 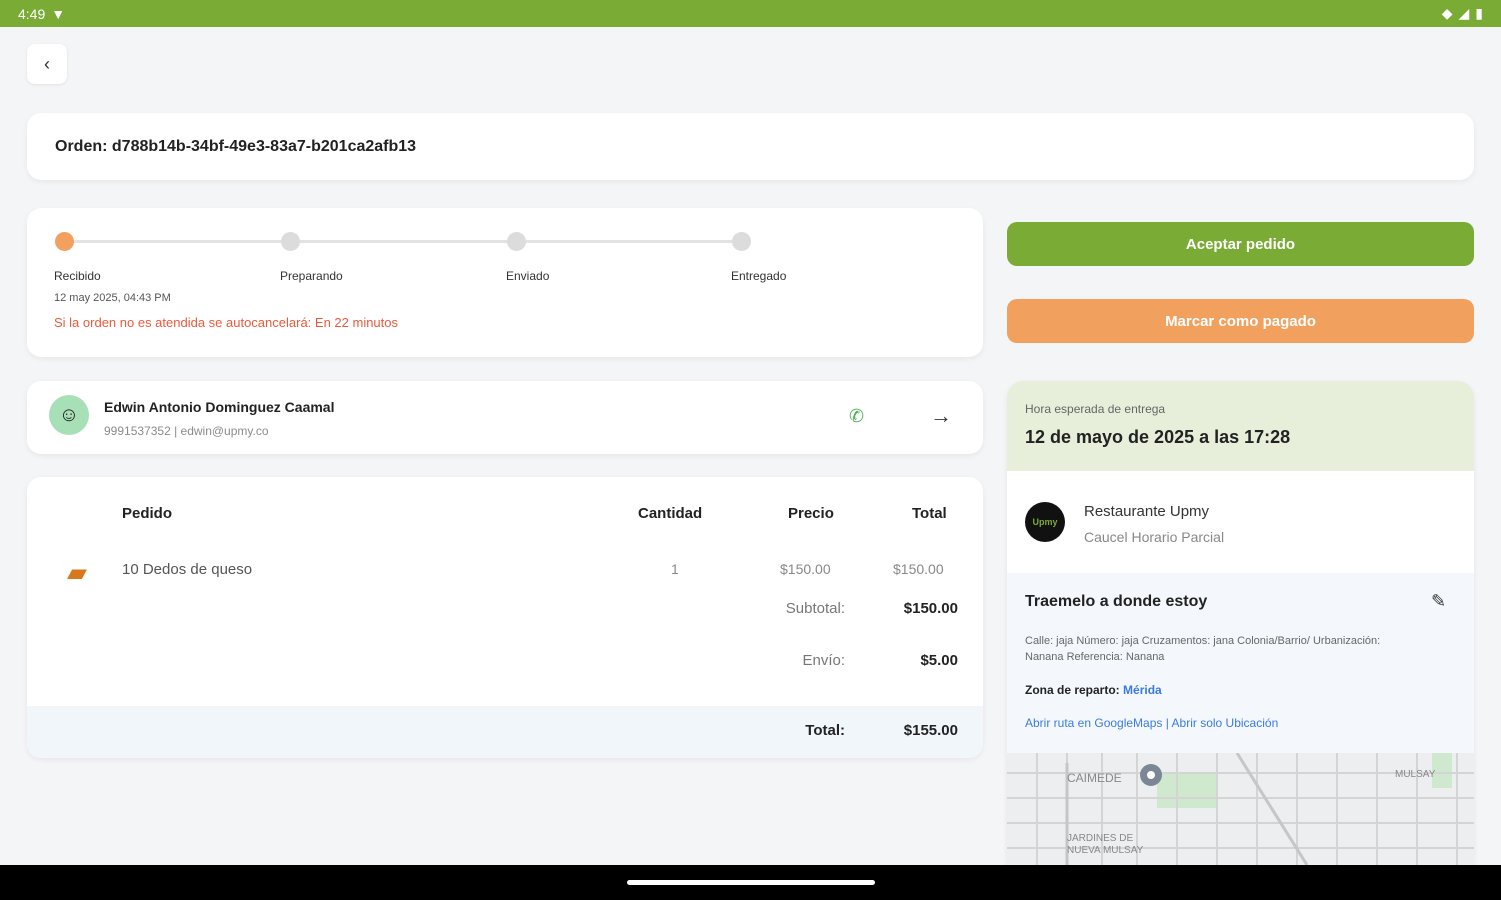 What do you see at coordinates (147, 513) in the screenshot?
I see `header-item: Pedido` at bounding box center [147, 513].